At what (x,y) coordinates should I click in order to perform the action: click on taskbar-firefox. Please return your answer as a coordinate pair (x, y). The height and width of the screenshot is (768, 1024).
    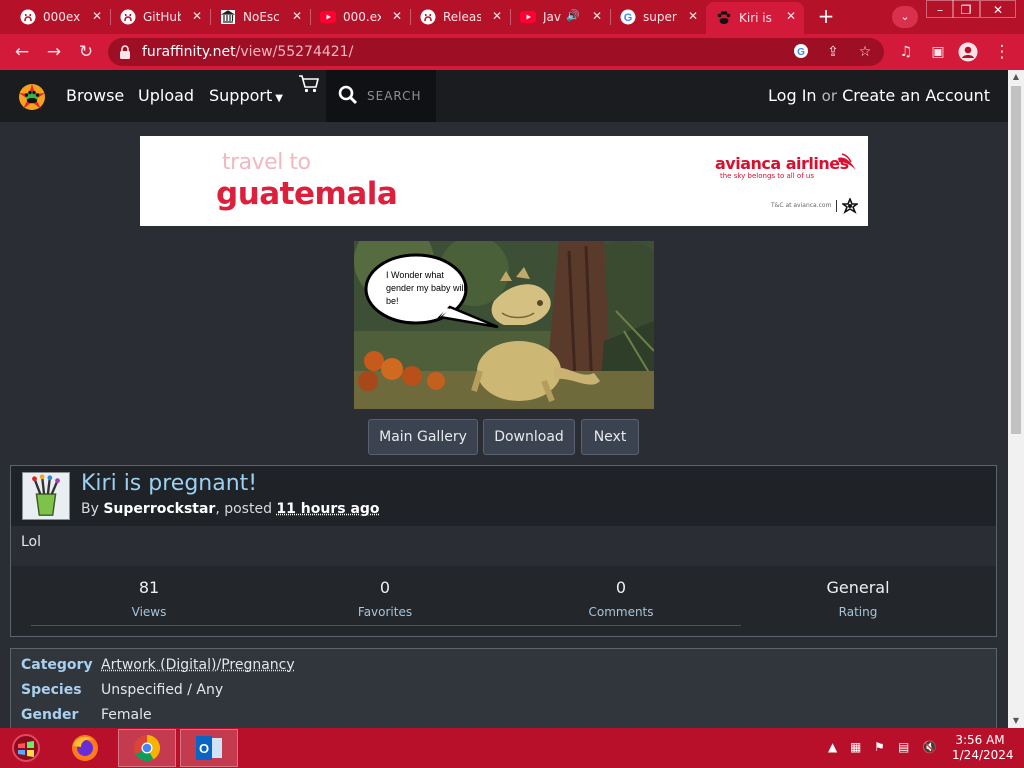
    Looking at the image, I should click on (85, 748).